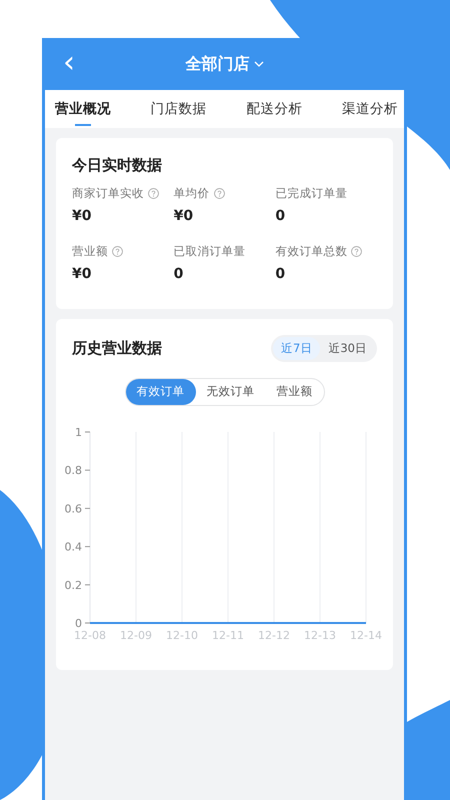 The image size is (450, 800). Describe the element at coordinates (228, 635) in the screenshot. I see `x-tick-label: 12-11` at that location.